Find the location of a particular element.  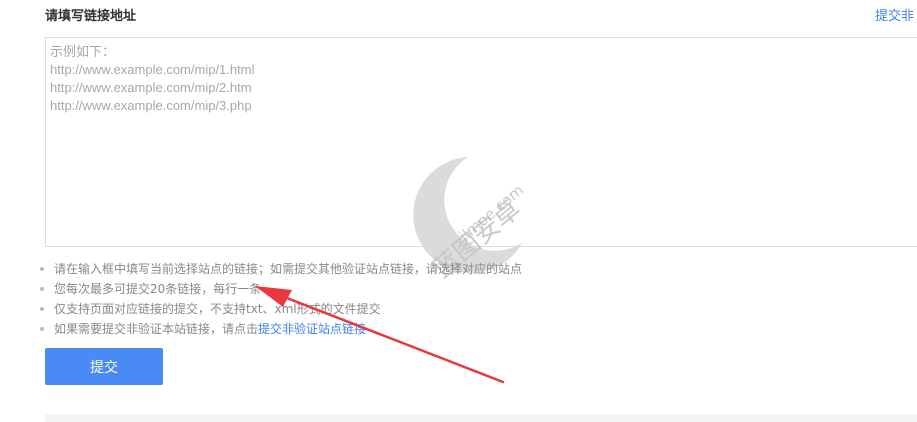

tip-text: 请在输入框中填写当前选择站点的链接；如需提交其他验证站点链接，请选择对应的站点 is located at coordinates (288, 269).